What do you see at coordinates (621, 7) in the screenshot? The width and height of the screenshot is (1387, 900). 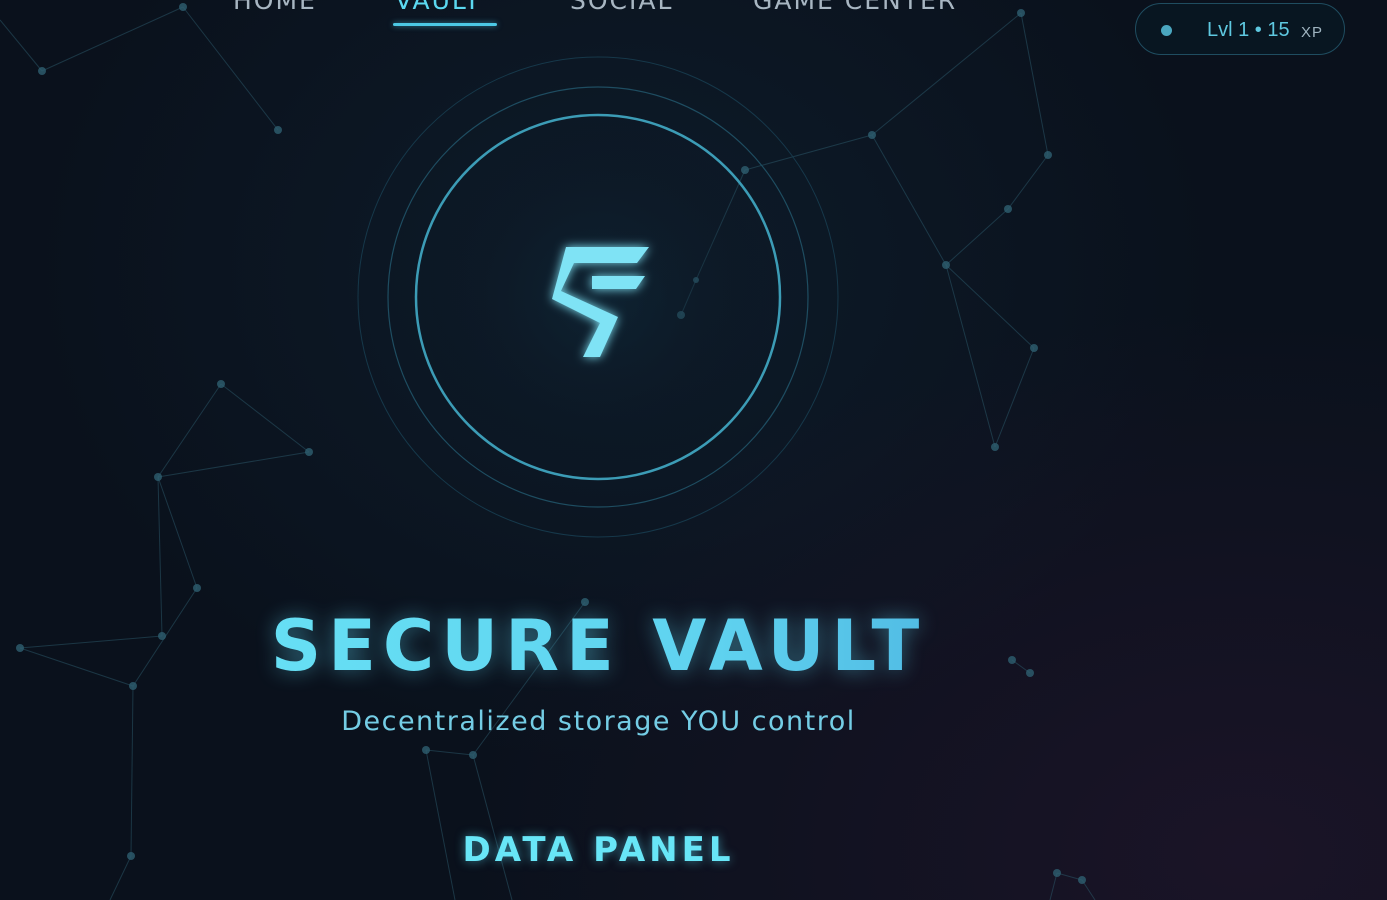 I see `nav-item-social: SOCIAL` at bounding box center [621, 7].